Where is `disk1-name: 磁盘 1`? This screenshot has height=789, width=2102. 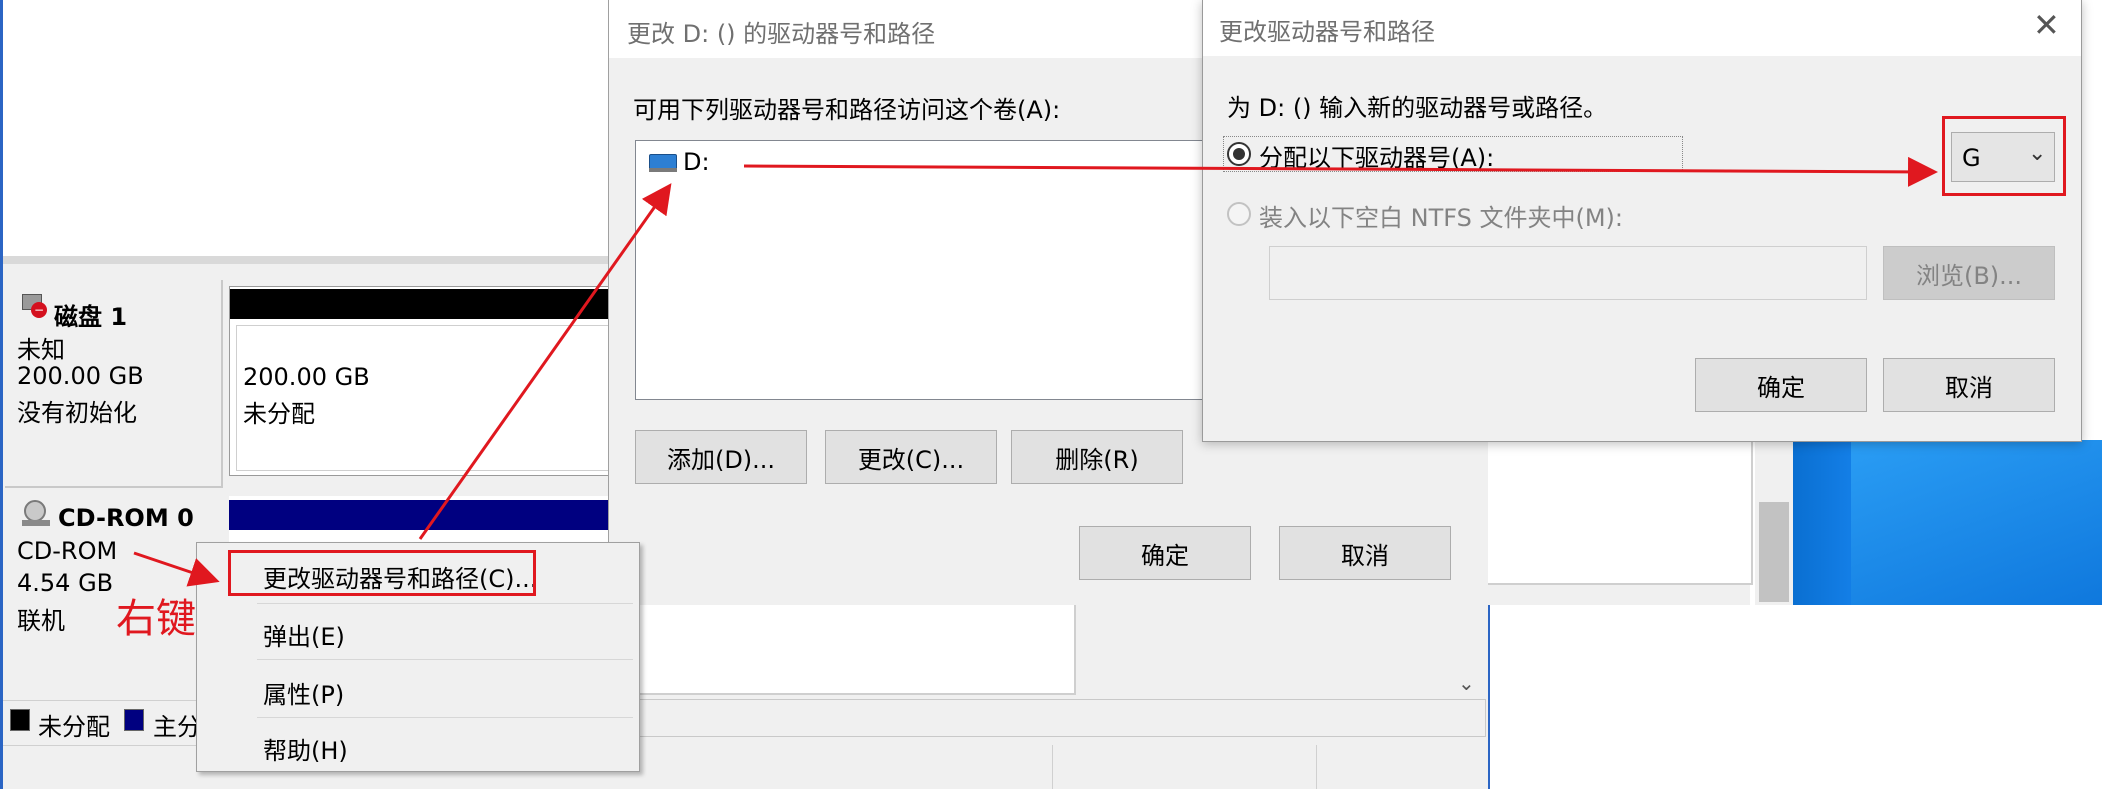 disk1-name: 磁盘 1 is located at coordinates (91, 317).